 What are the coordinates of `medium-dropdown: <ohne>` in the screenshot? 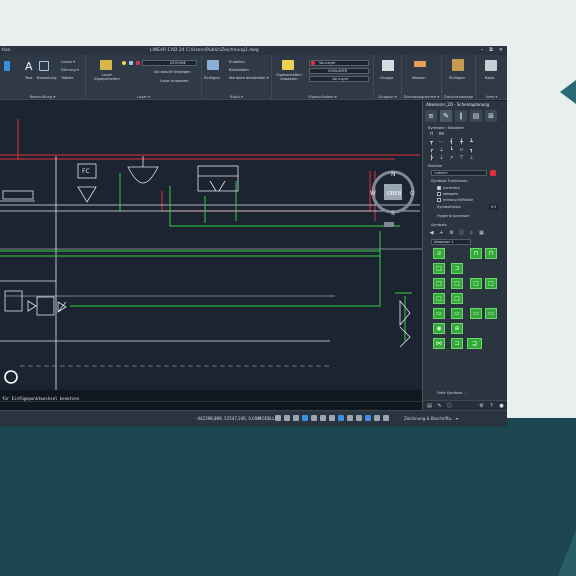 It's located at (459, 173).